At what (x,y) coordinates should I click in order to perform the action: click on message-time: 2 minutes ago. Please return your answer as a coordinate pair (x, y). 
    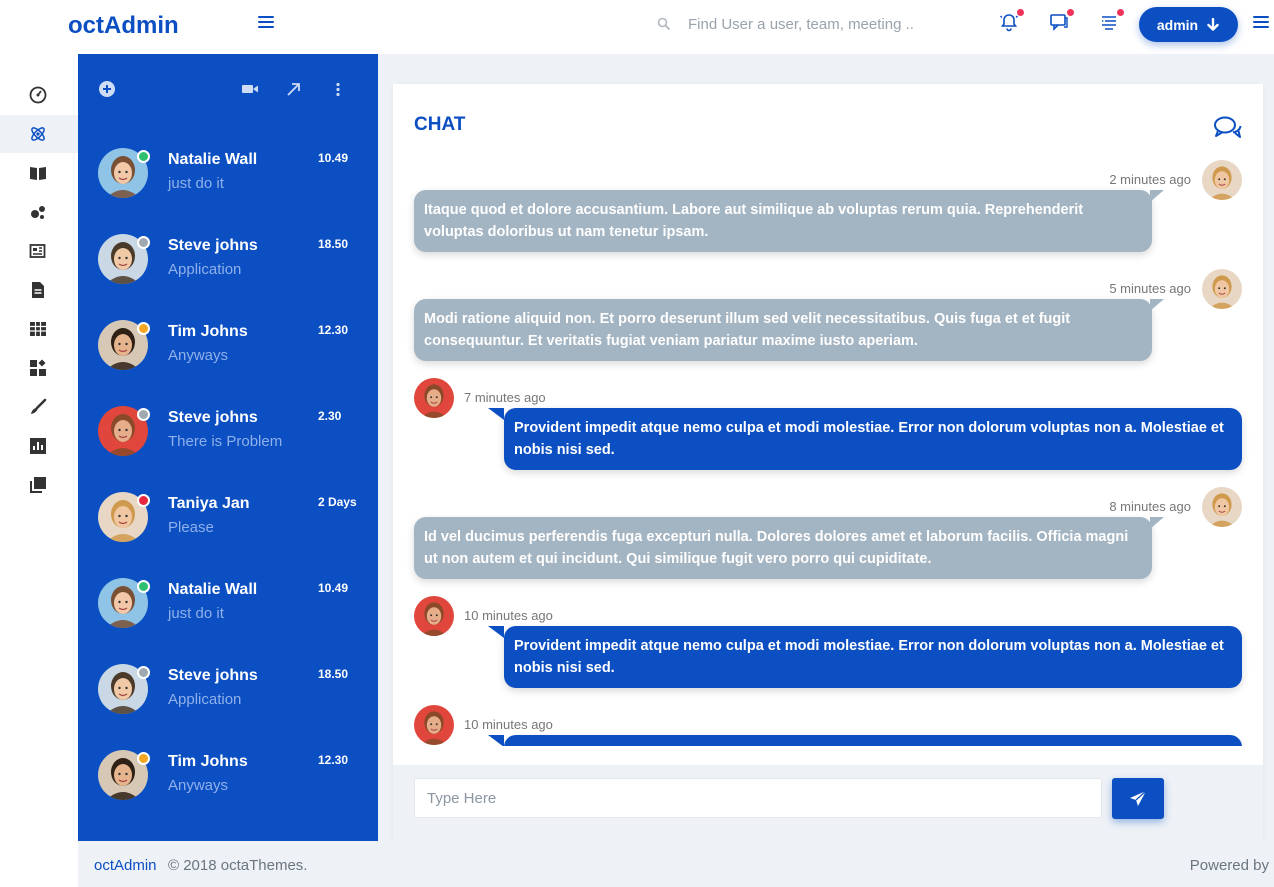
    Looking at the image, I should click on (1150, 179).